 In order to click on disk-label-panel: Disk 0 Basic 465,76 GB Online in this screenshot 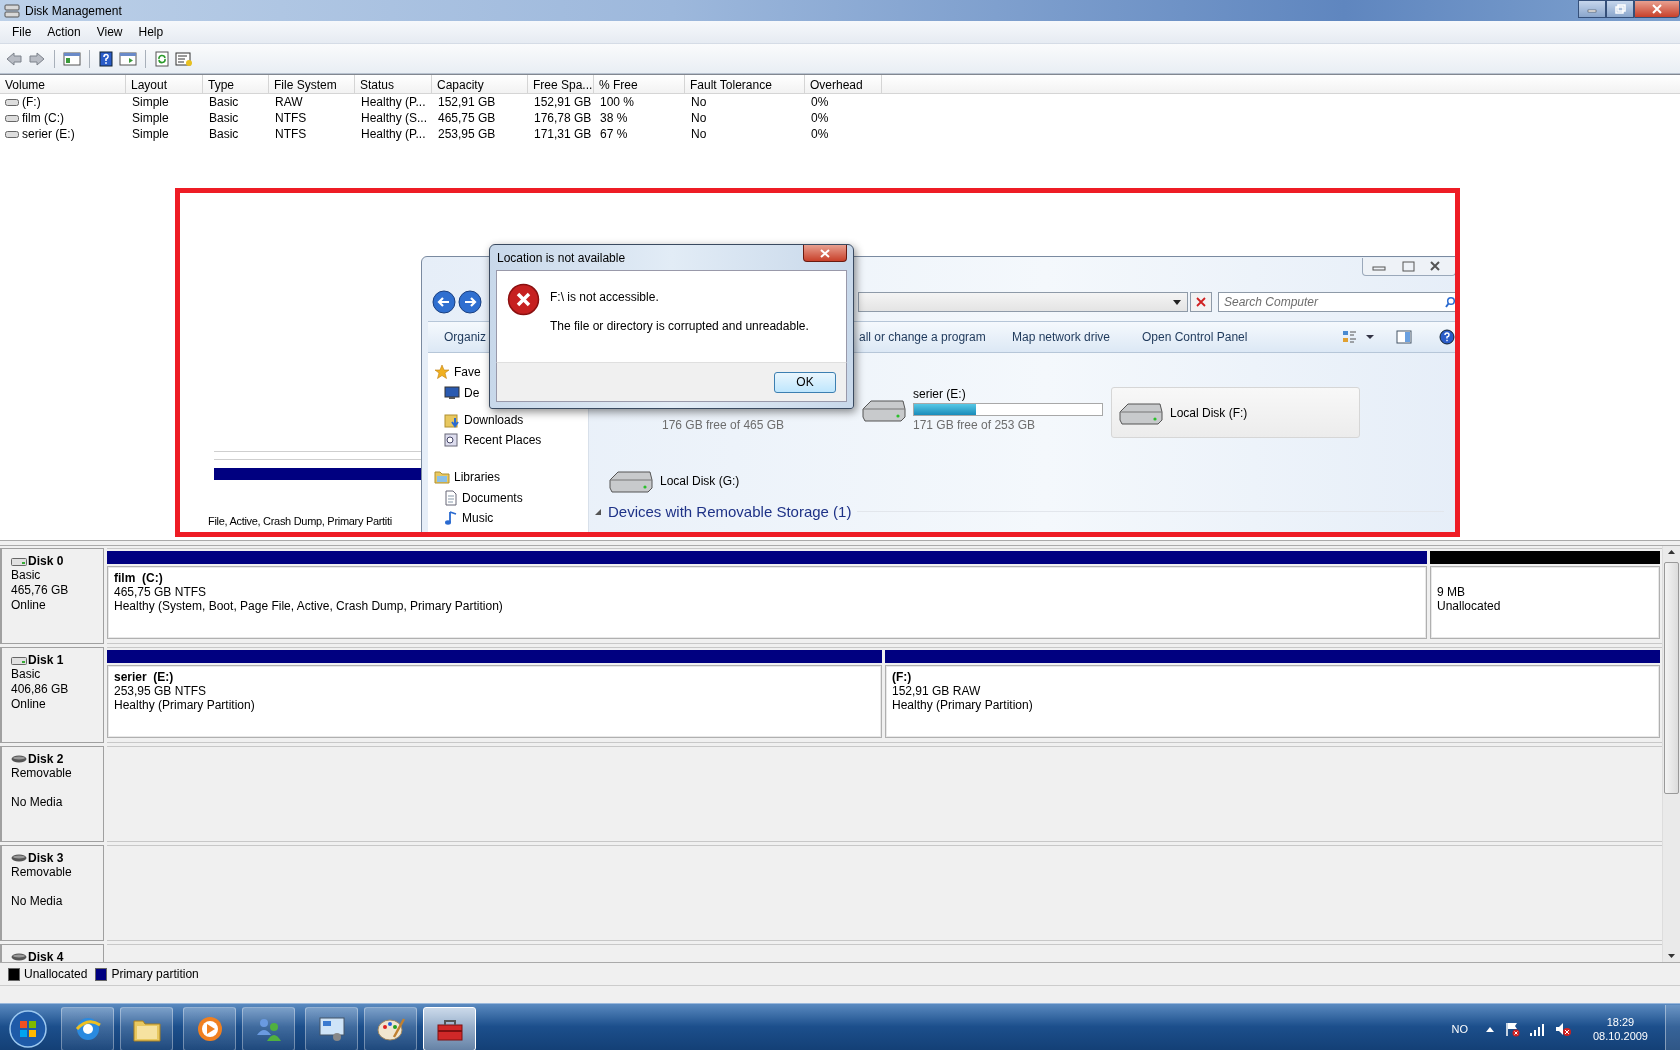, I will do `click(52, 596)`.